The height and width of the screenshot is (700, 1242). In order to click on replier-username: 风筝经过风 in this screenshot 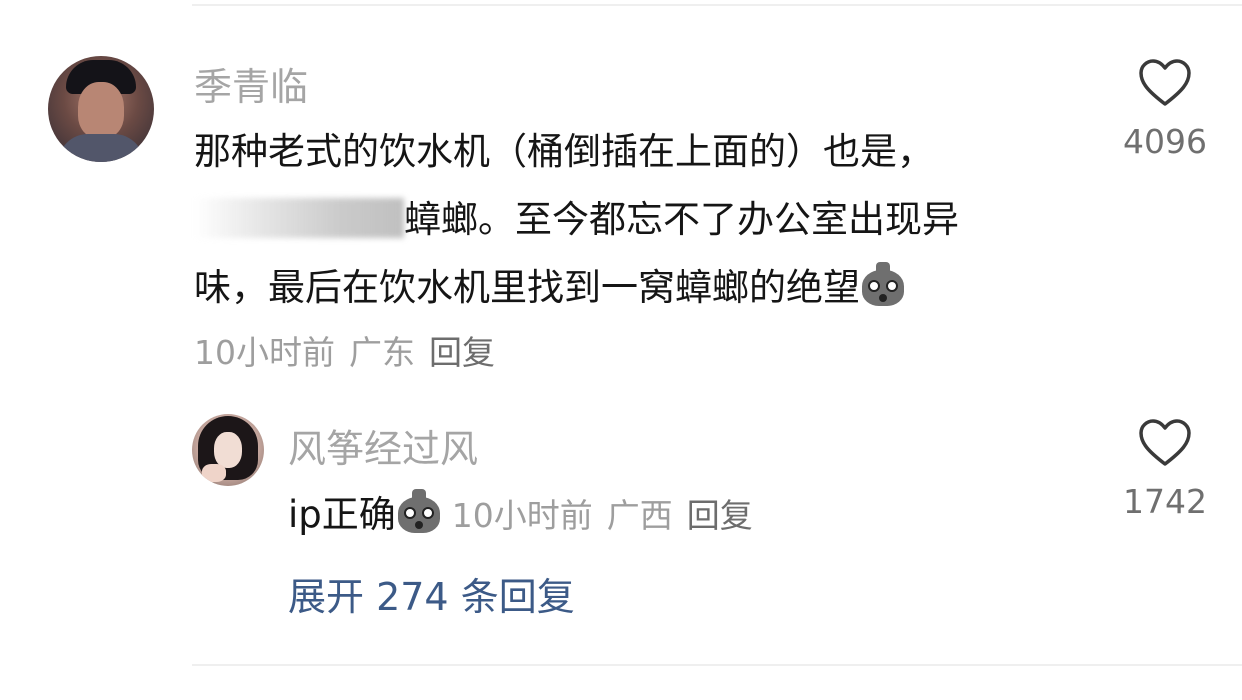, I will do `click(383, 445)`.